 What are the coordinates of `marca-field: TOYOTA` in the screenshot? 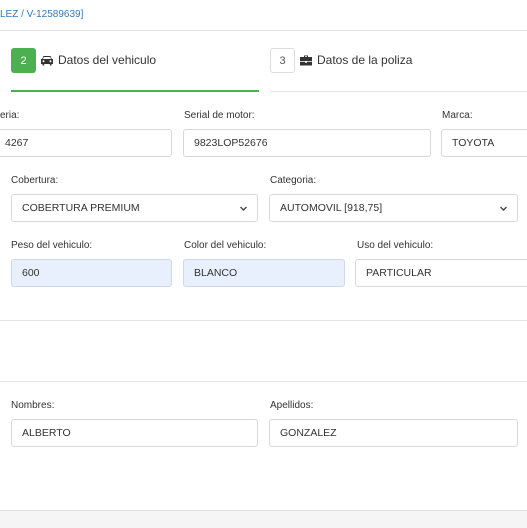 It's located at (484, 143).